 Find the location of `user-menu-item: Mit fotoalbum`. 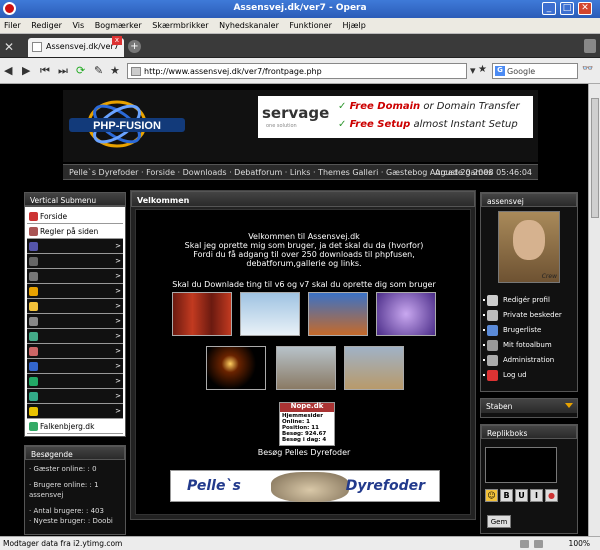

user-menu-item: Mit fotoalbum is located at coordinates (529, 345).